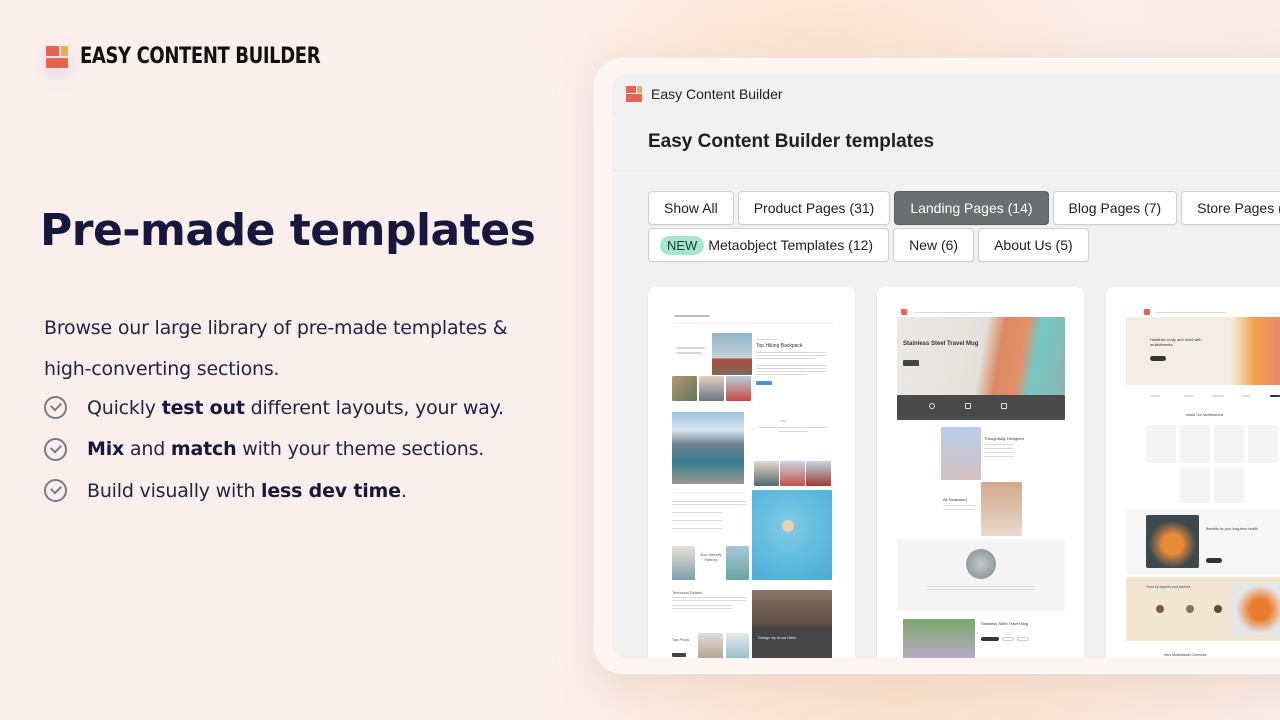  I want to click on benefit-emphasis: less dev time, so click(331, 490).